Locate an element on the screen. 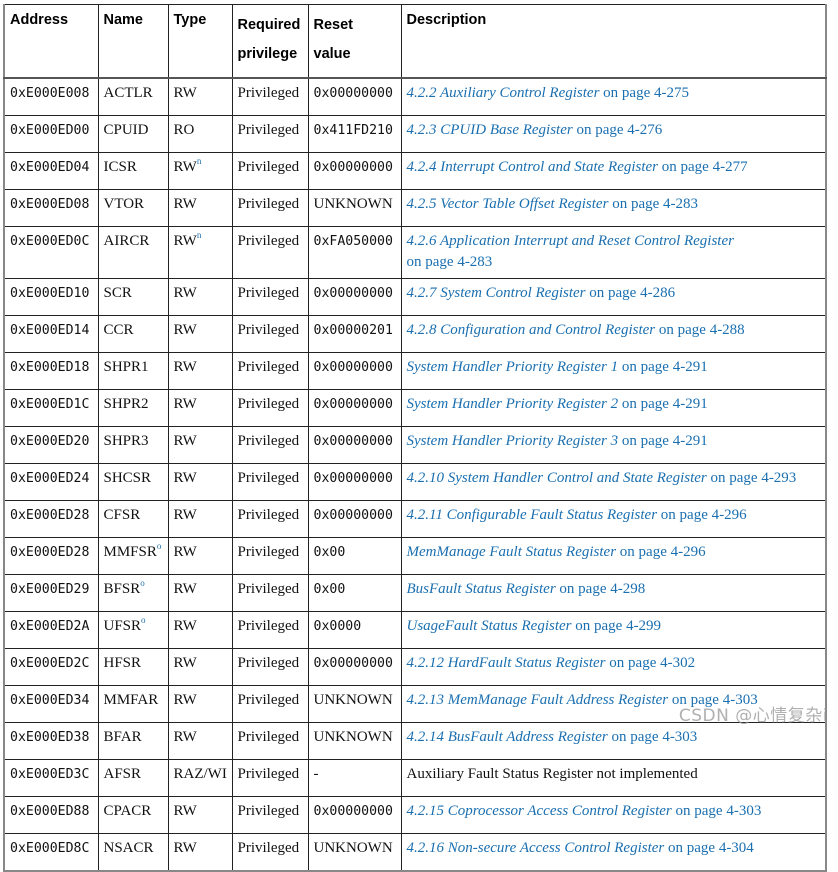 The height and width of the screenshot is (872, 838). cell-reset-value: 0x411FD210 is located at coordinates (354, 134).